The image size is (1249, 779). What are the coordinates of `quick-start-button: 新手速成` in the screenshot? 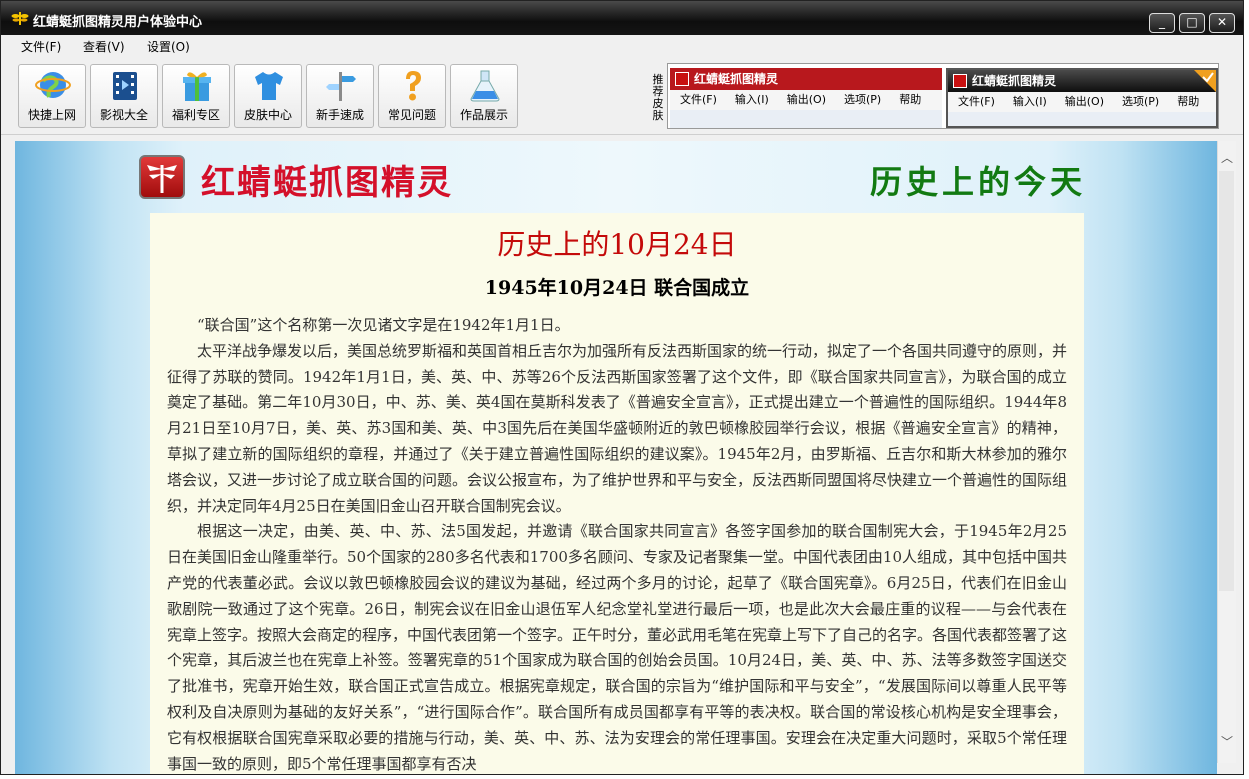 It's located at (340, 96).